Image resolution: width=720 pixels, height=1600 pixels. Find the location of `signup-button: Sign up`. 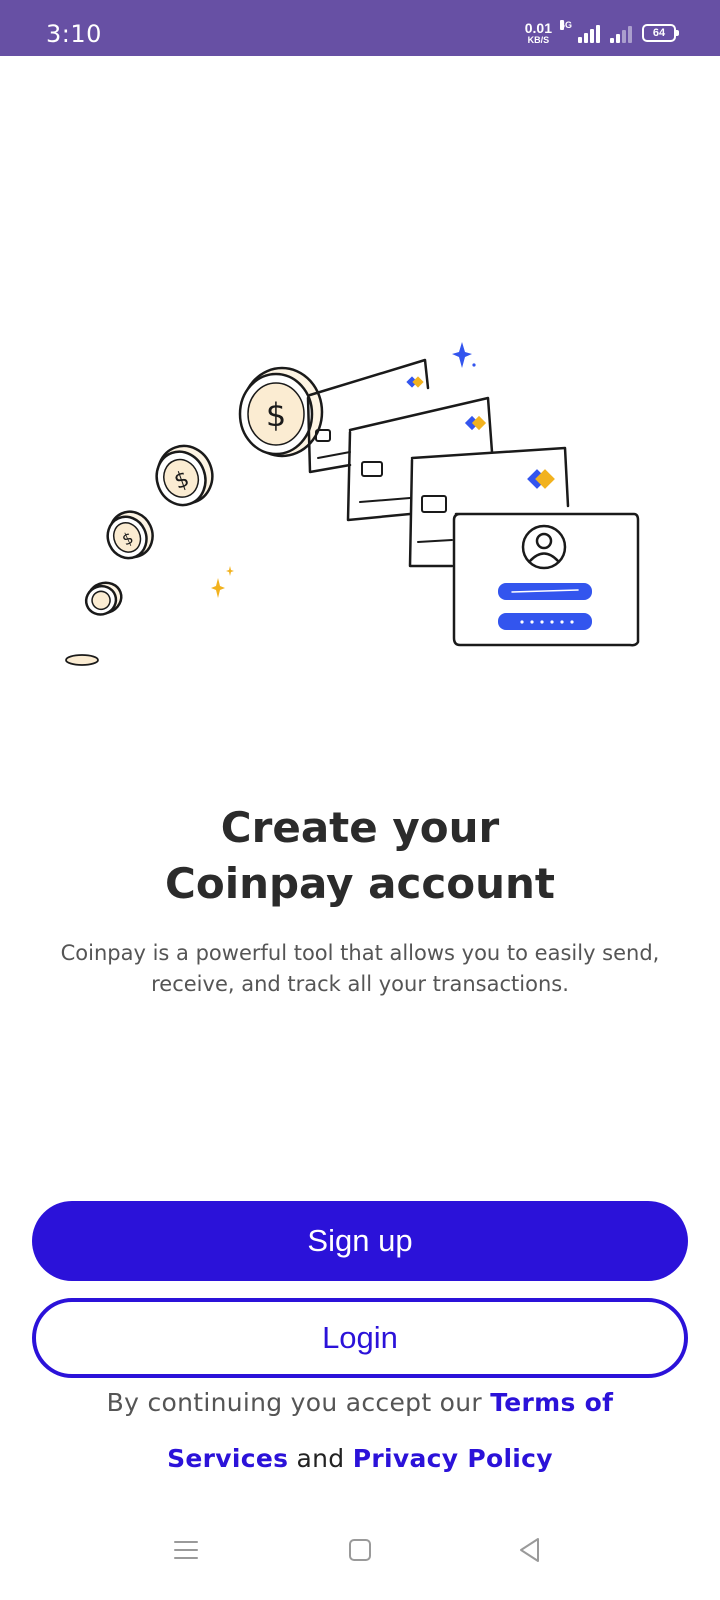

signup-button: Sign up is located at coordinates (360, 1241).